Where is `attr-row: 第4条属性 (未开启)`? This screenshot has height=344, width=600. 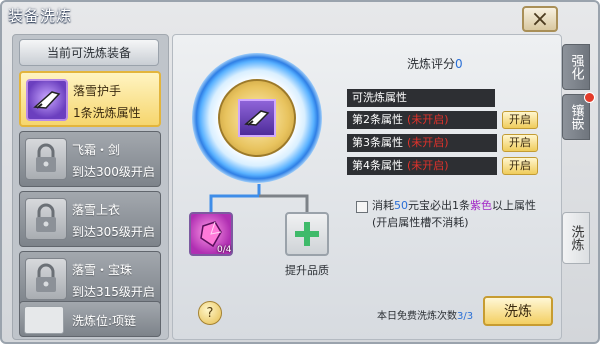 attr-row: 第4条属性 (未开启) is located at coordinates (422, 166).